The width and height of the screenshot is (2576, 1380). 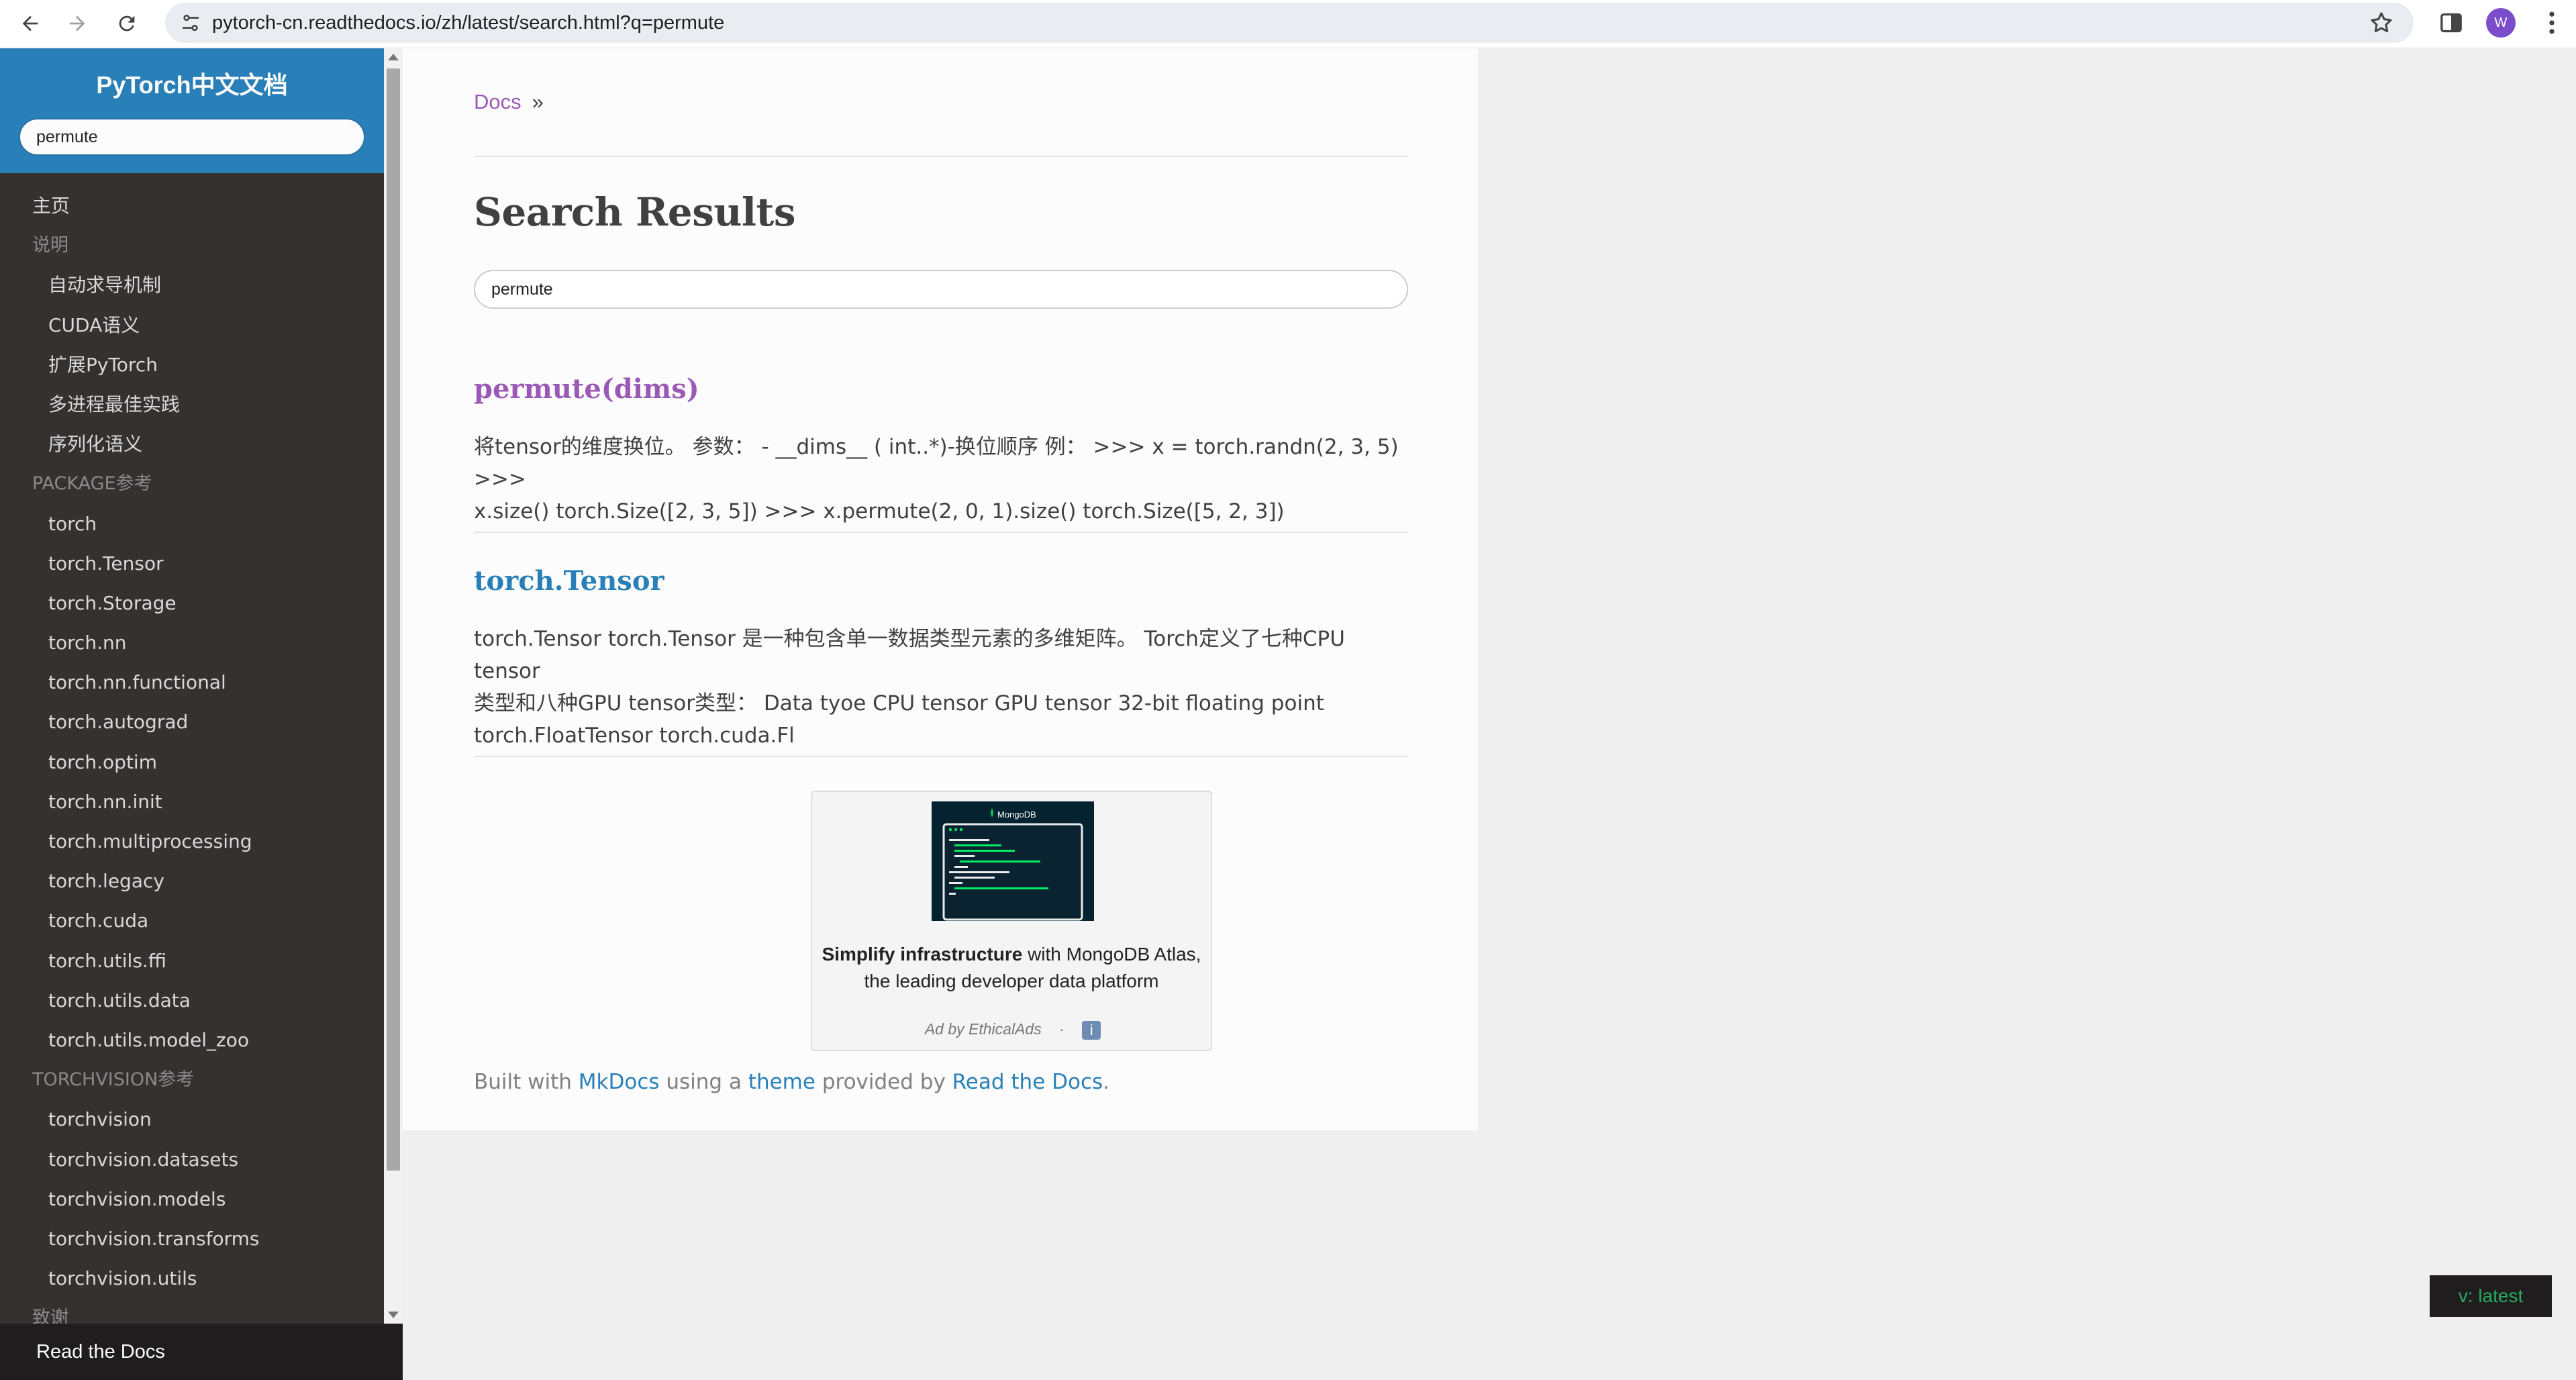 I want to click on project-title: PyTorch中文文档, so click(x=192, y=83).